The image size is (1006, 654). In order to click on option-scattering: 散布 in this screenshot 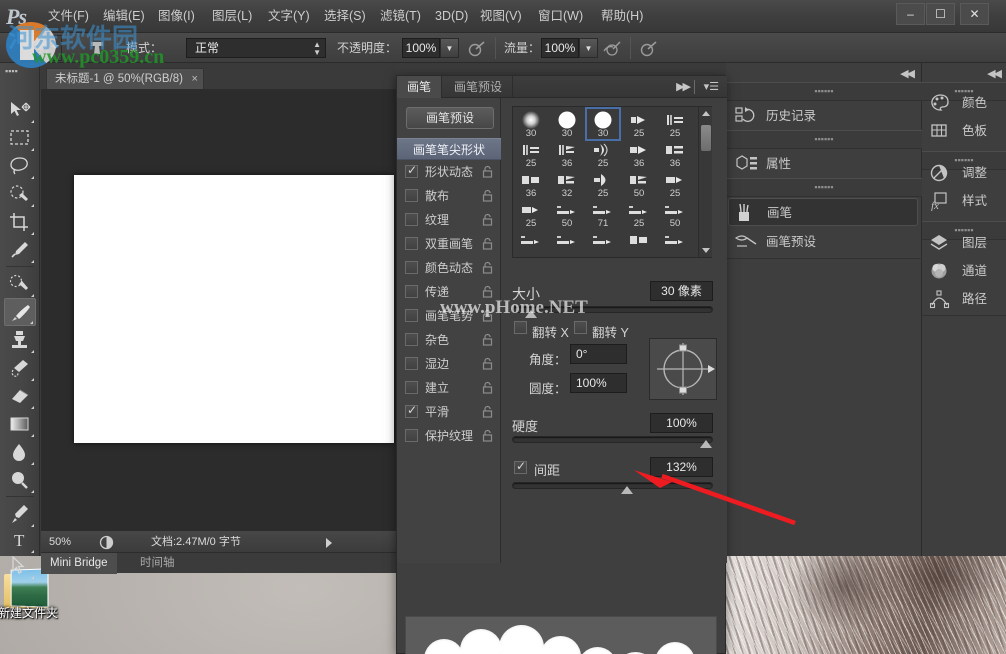, I will do `click(449, 196)`.